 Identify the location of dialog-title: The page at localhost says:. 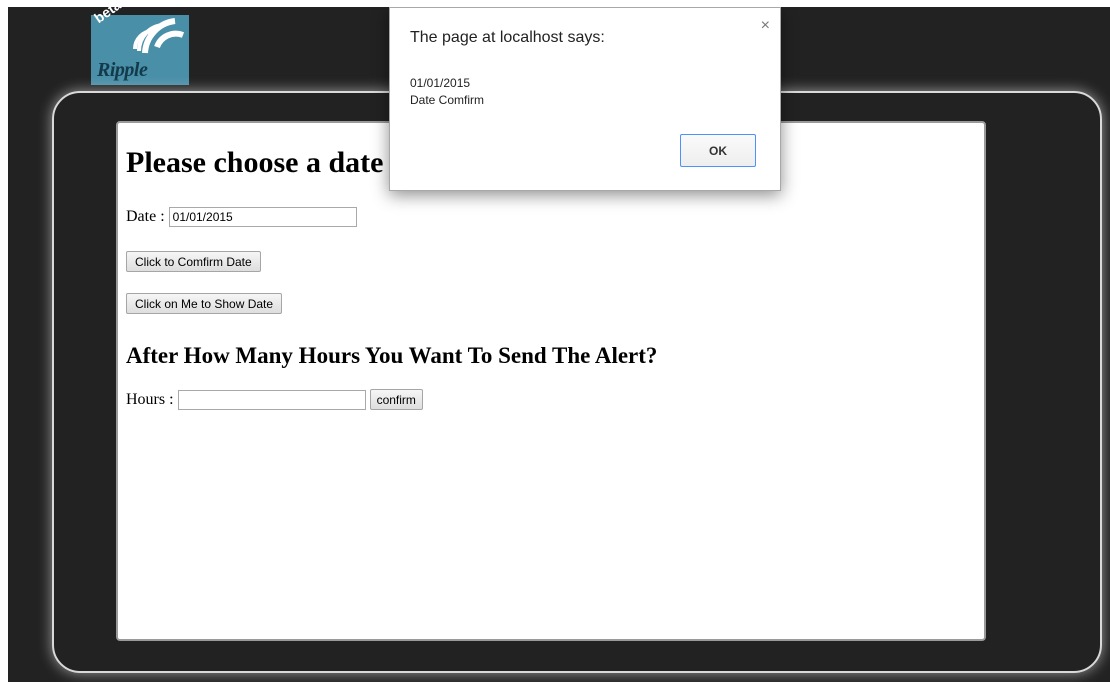
(507, 37).